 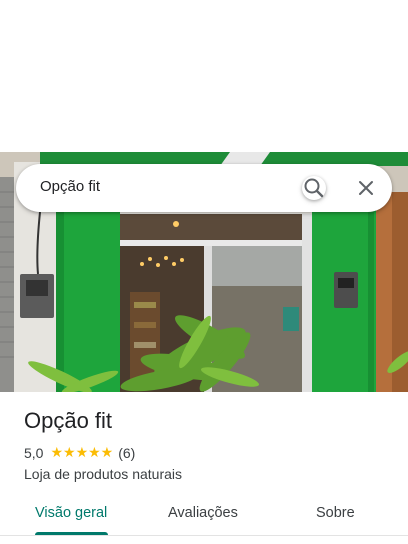 What do you see at coordinates (68, 420) in the screenshot?
I see `place-title: Opção fit` at bounding box center [68, 420].